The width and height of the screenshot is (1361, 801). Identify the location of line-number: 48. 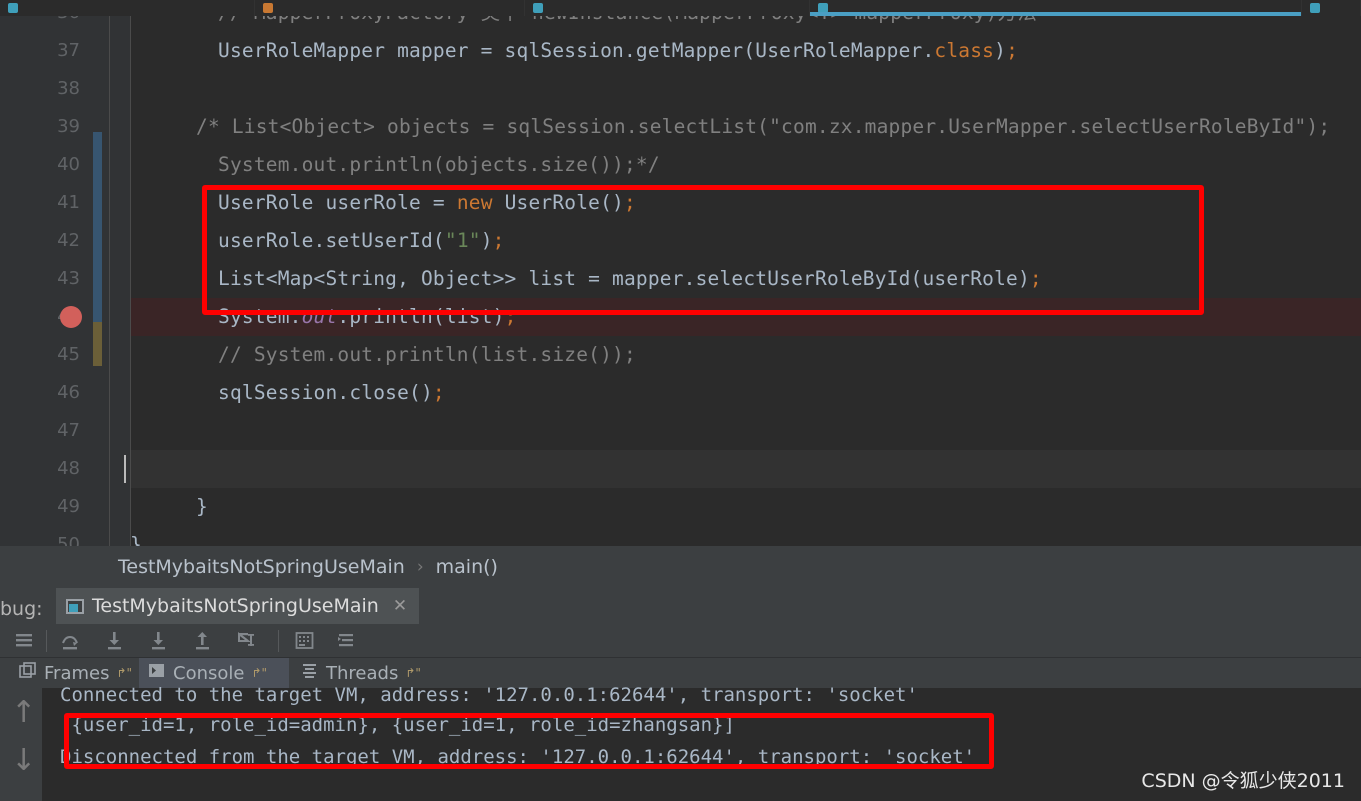
(68, 468).